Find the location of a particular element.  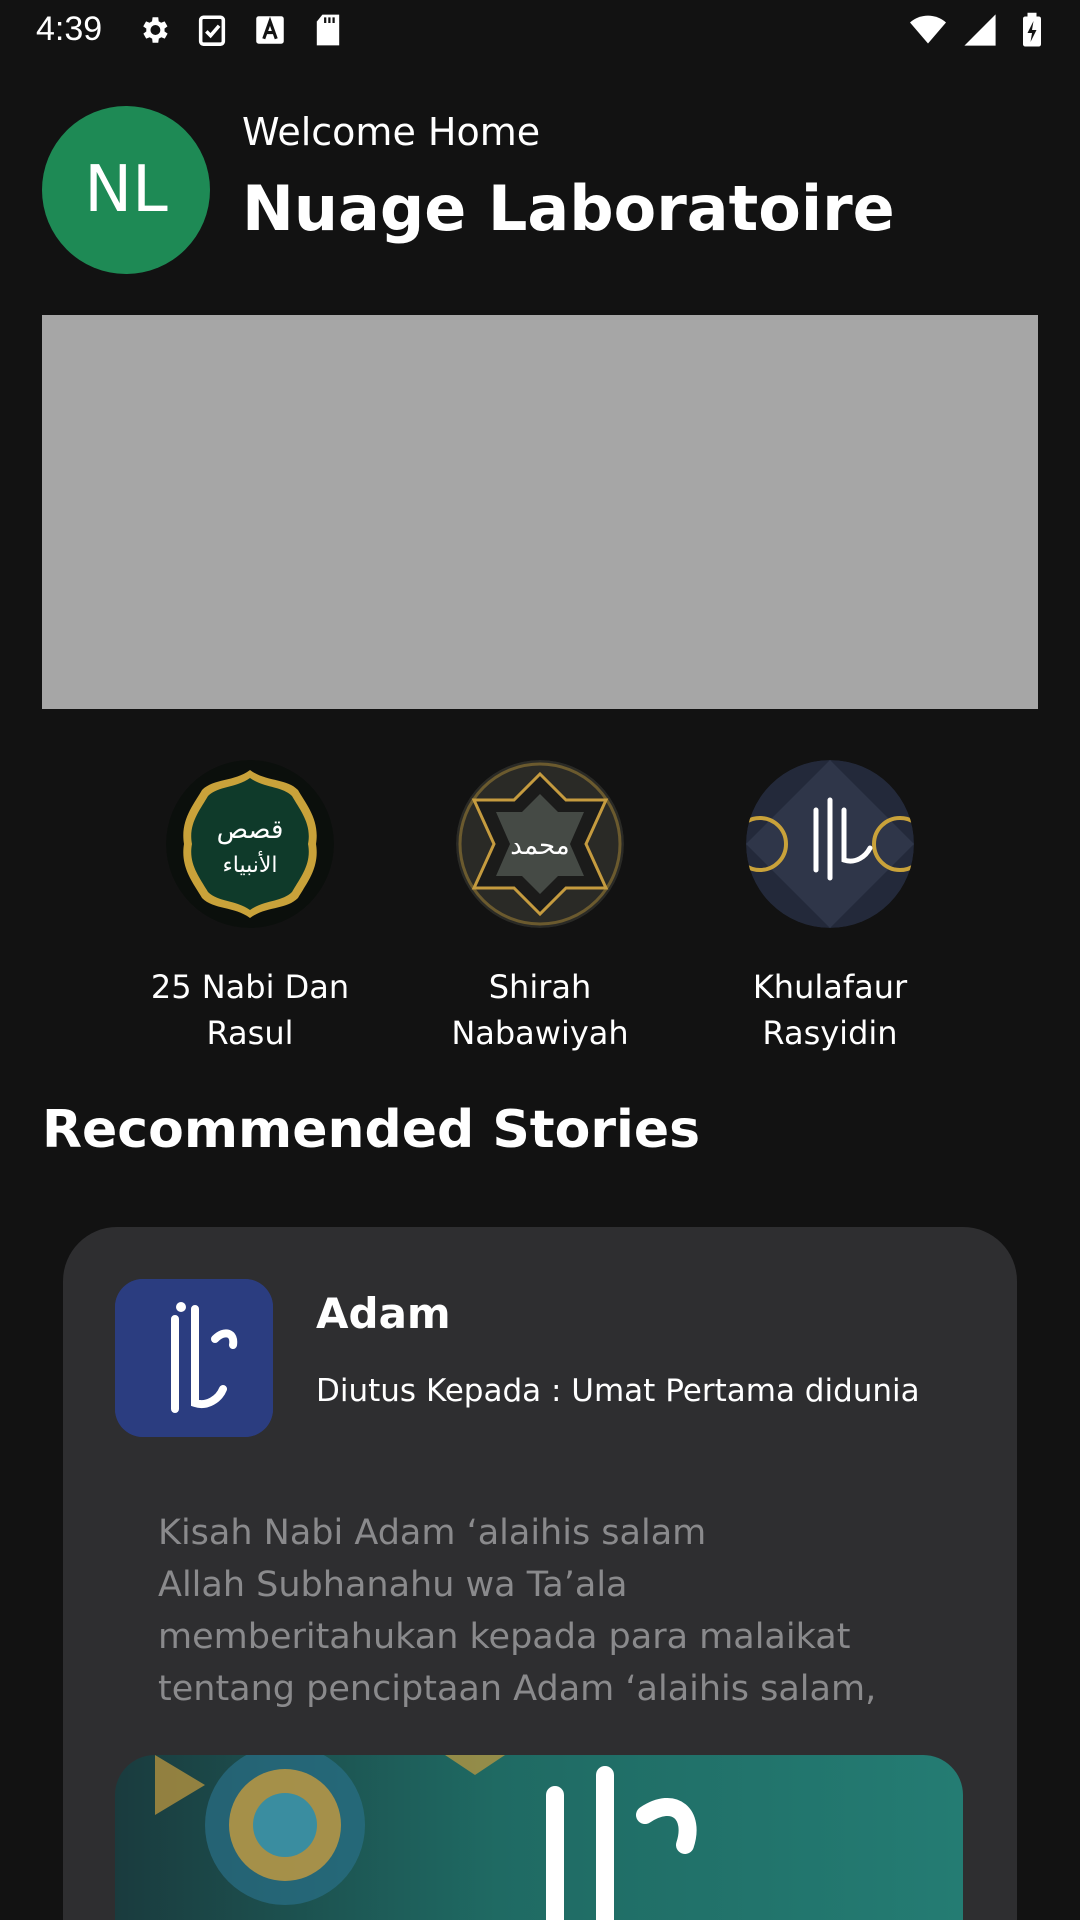

category-label: Khulafaur Rasyidin is located at coordinates (830, 1010).